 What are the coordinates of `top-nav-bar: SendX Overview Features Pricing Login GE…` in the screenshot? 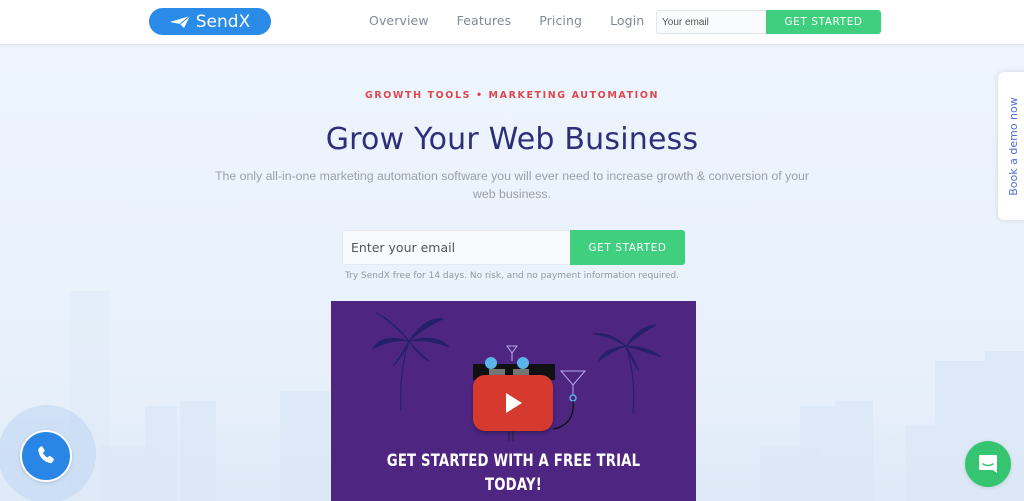 It's located at (512, 22).